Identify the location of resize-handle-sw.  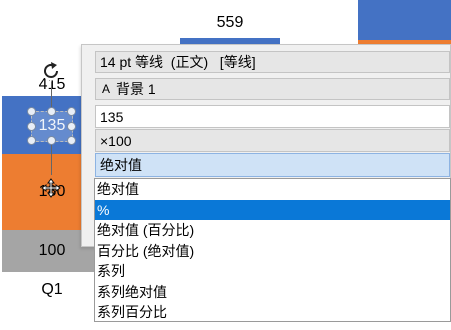
(31, 140).